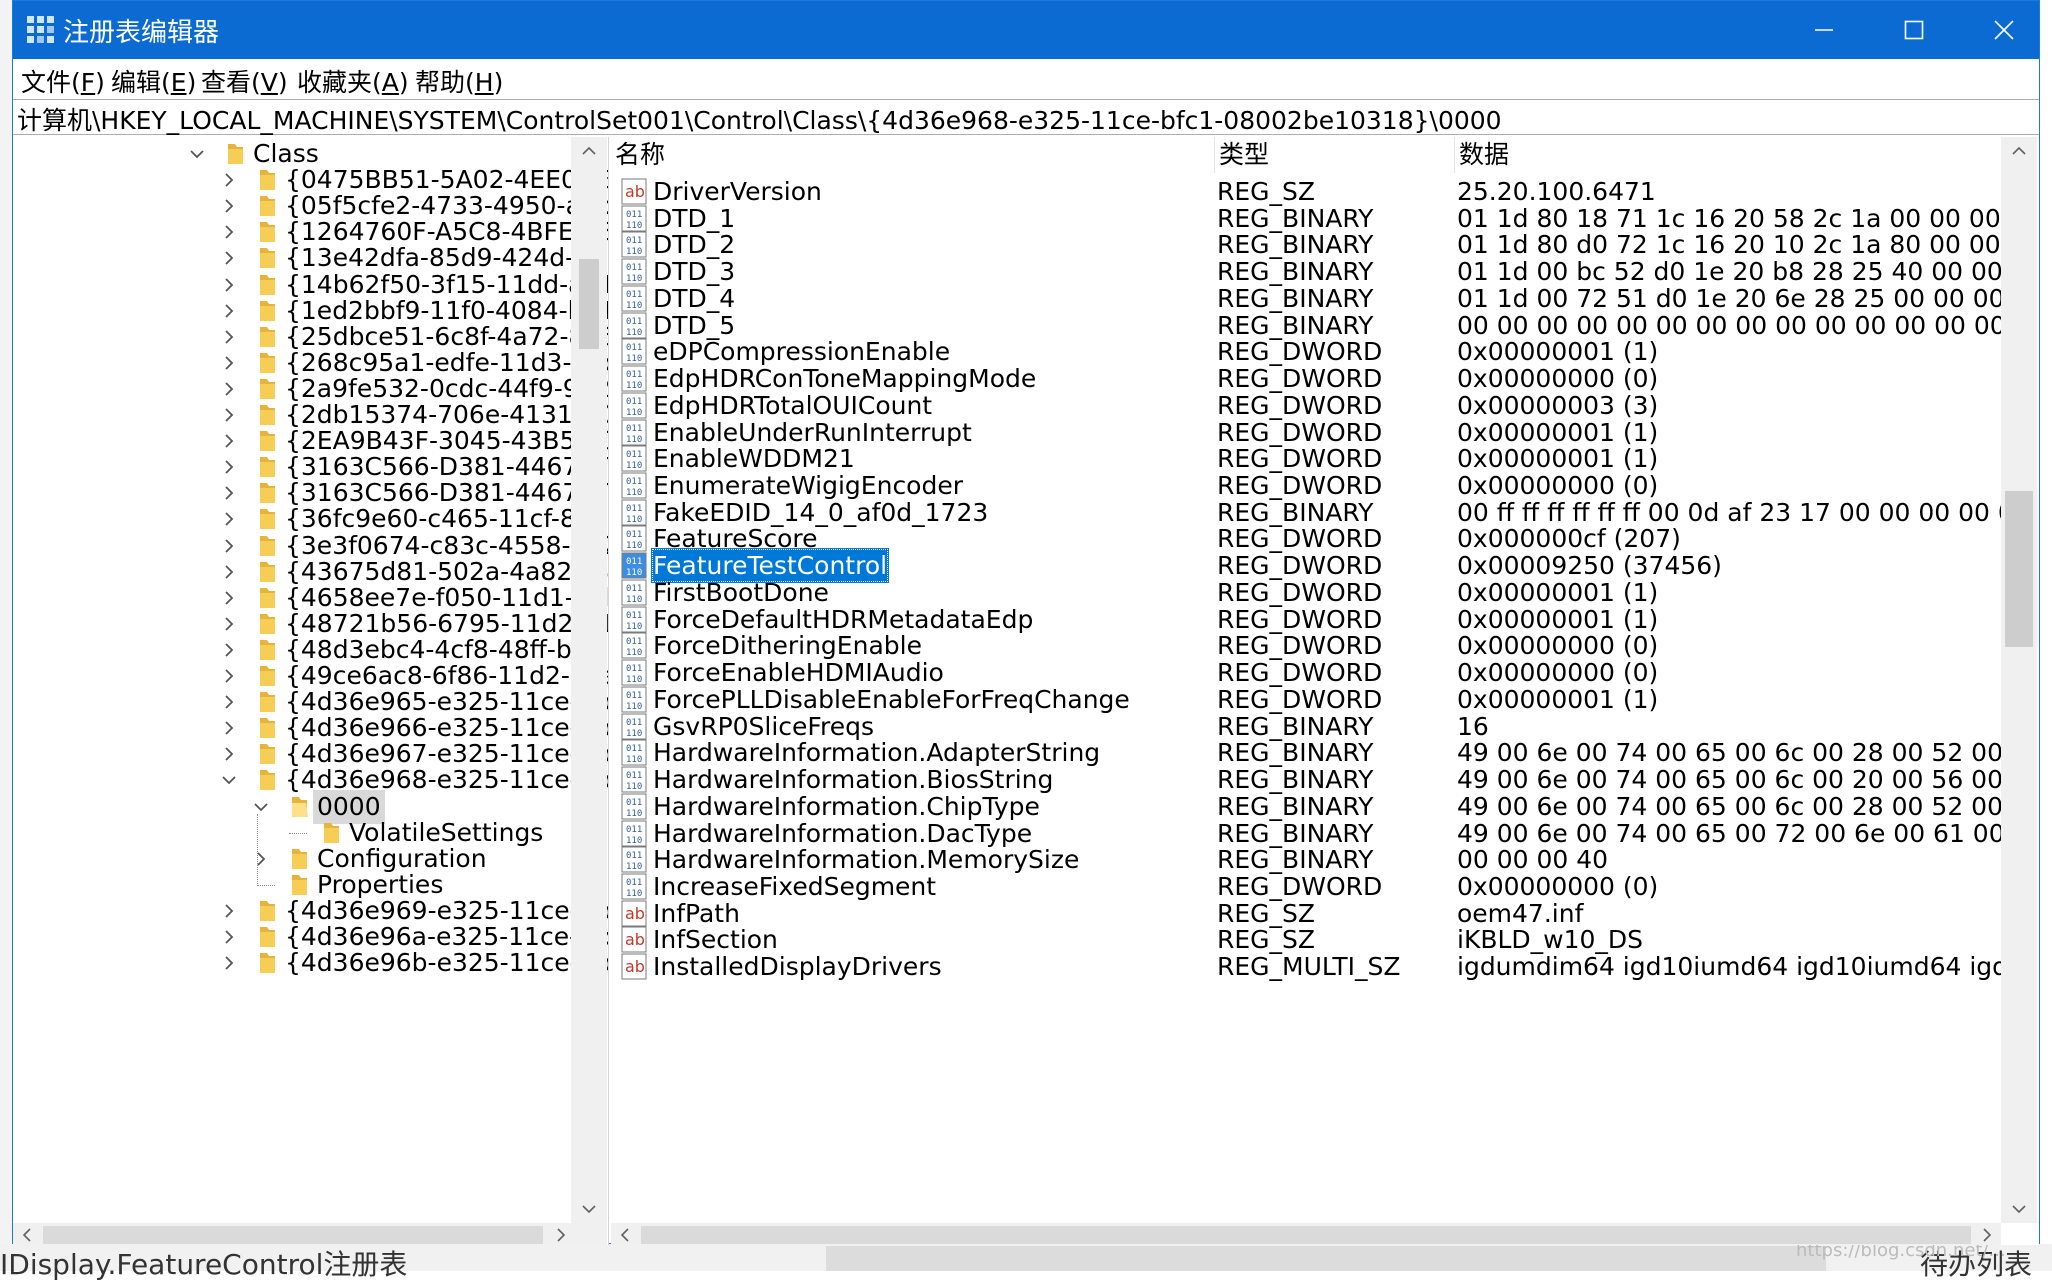 This screenshot has height=1283, width=2052. What do you see at coordinates (51, 82) in the screenshot?
I see `menu-item-label: 文件(` at bounding box center [51, 82].